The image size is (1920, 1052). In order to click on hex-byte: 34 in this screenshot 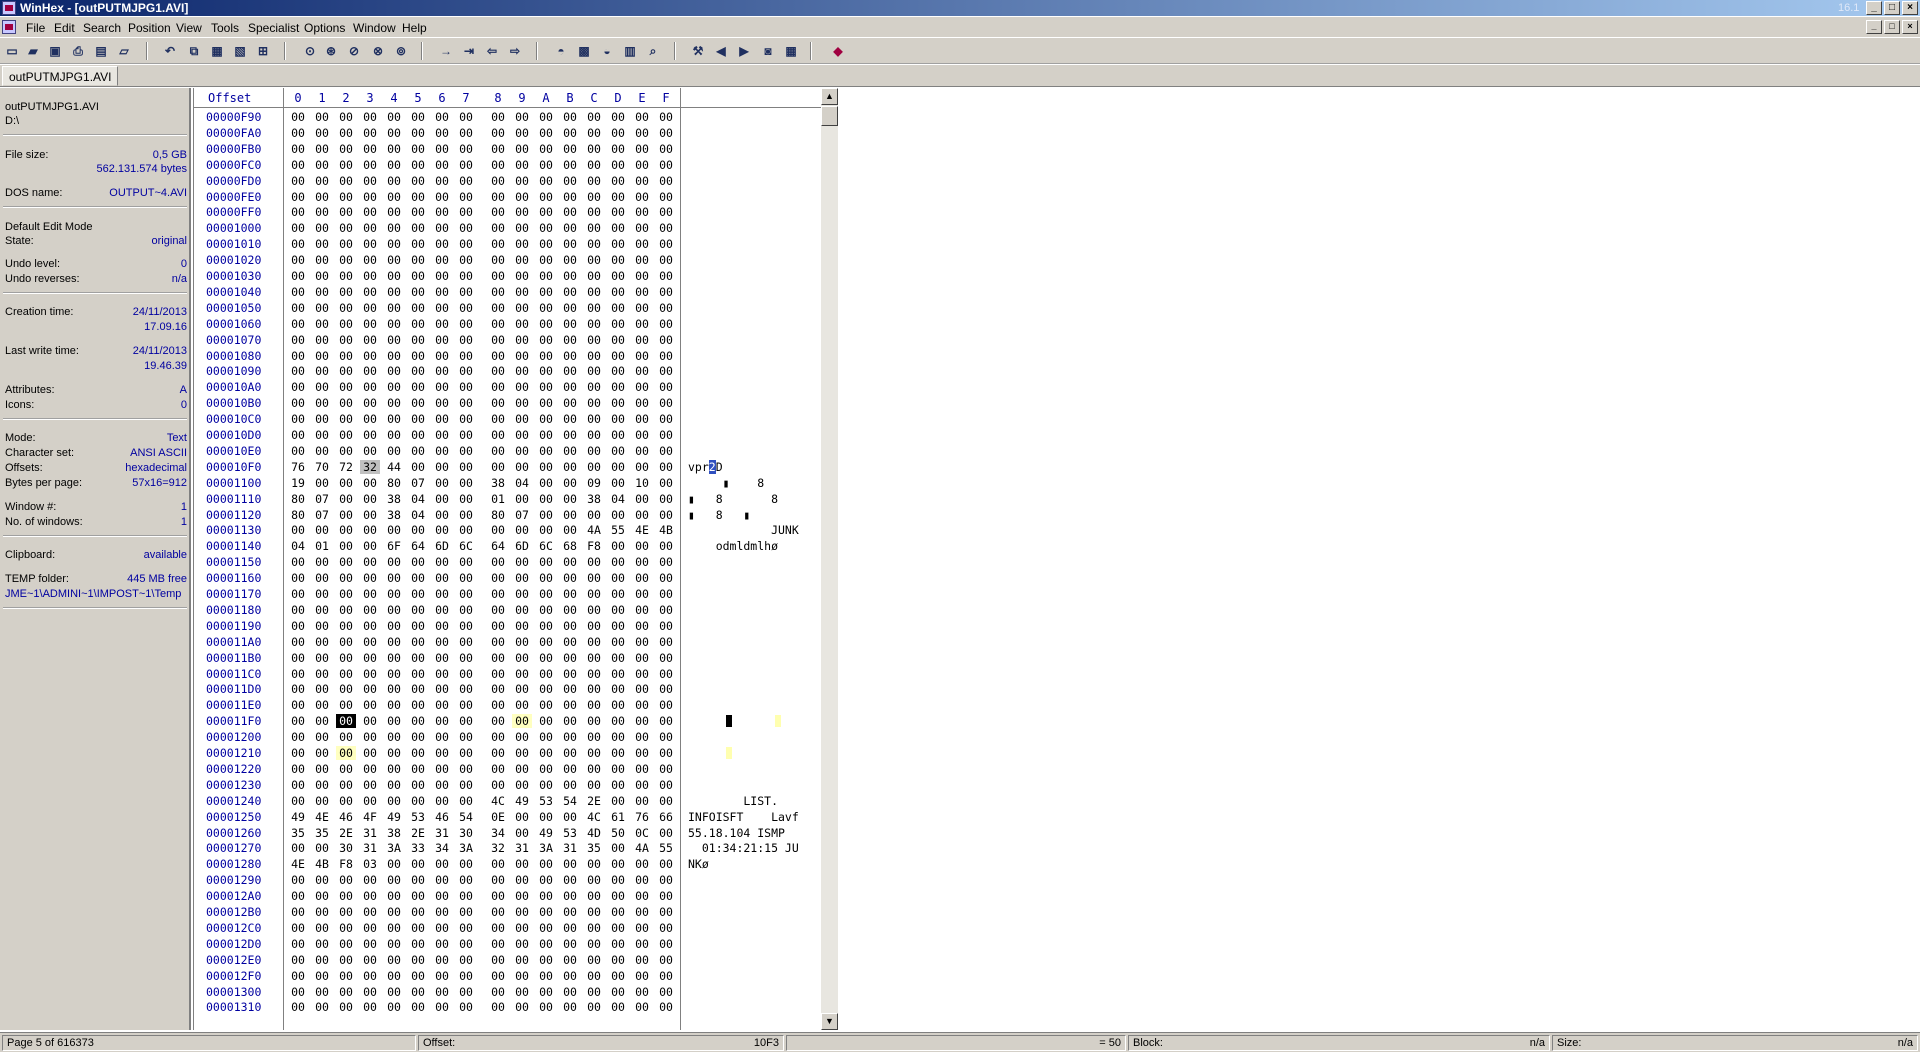, I will do `click(442, 848)`.